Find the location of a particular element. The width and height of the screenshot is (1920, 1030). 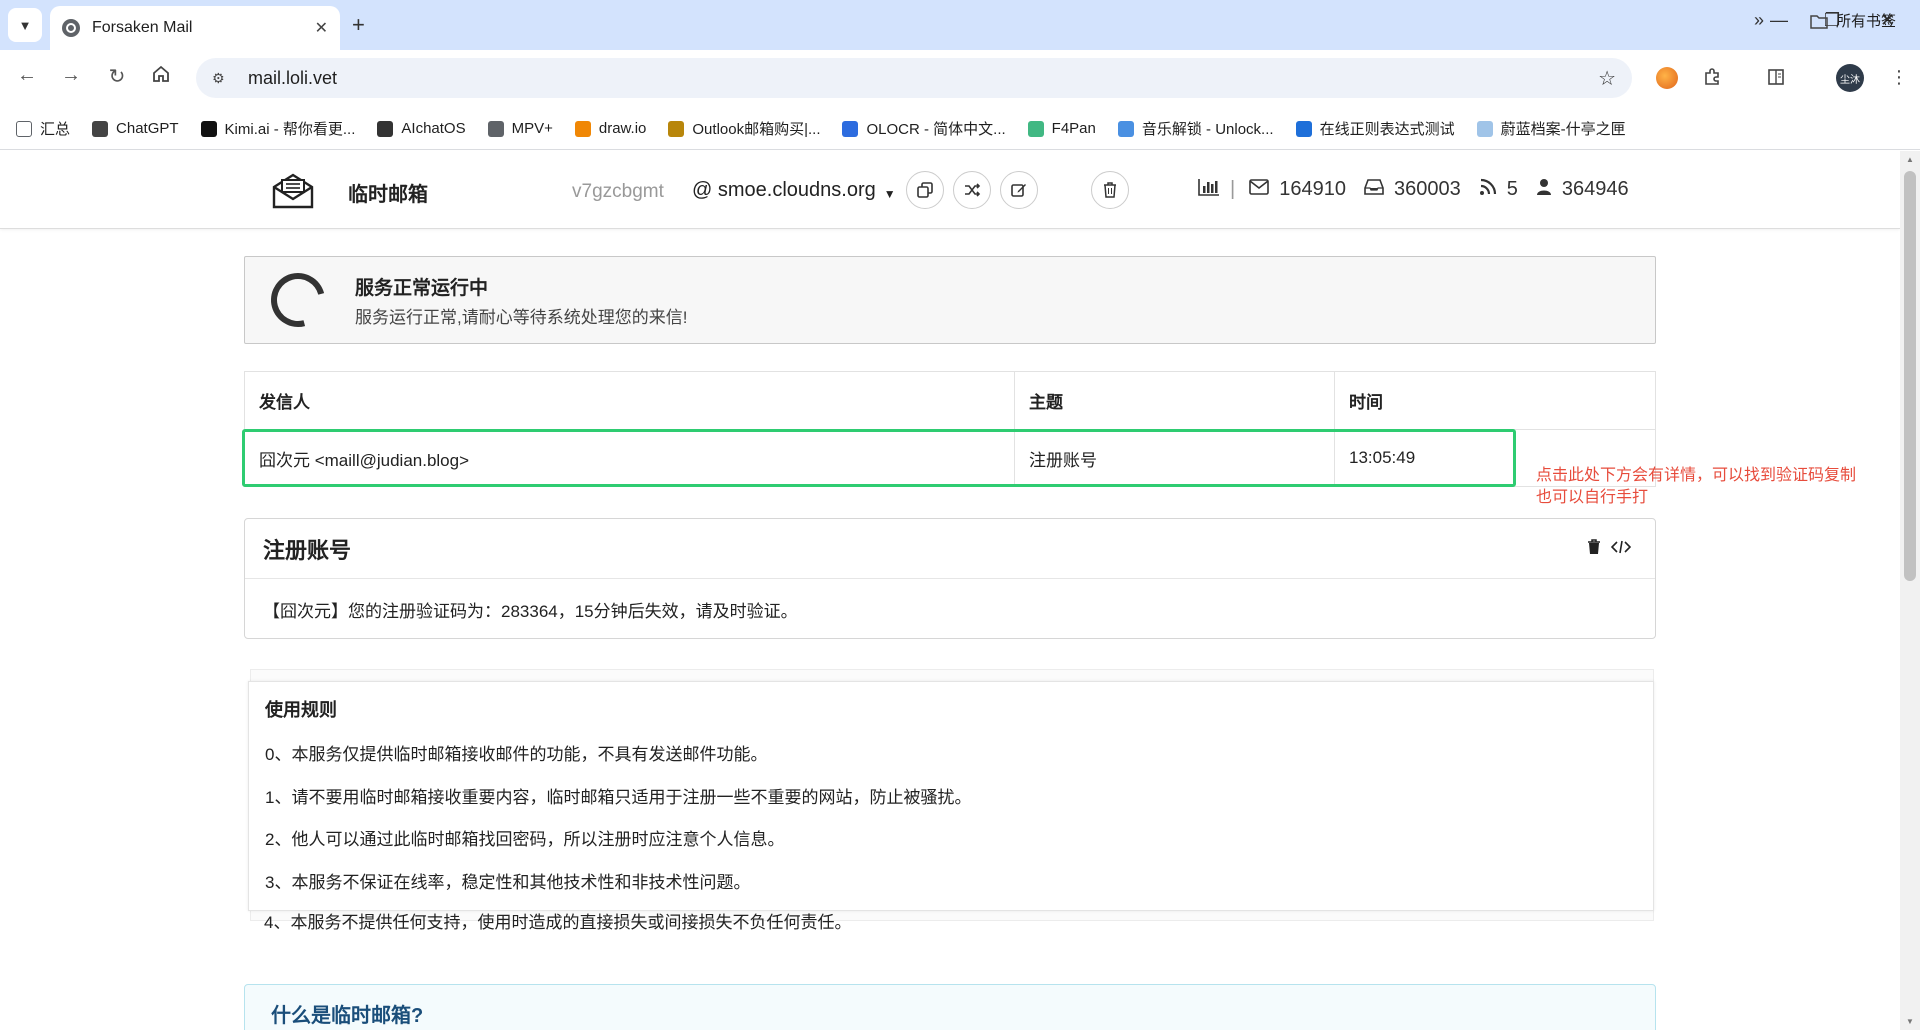

drawio-icon is located at coordinates (582, 128).